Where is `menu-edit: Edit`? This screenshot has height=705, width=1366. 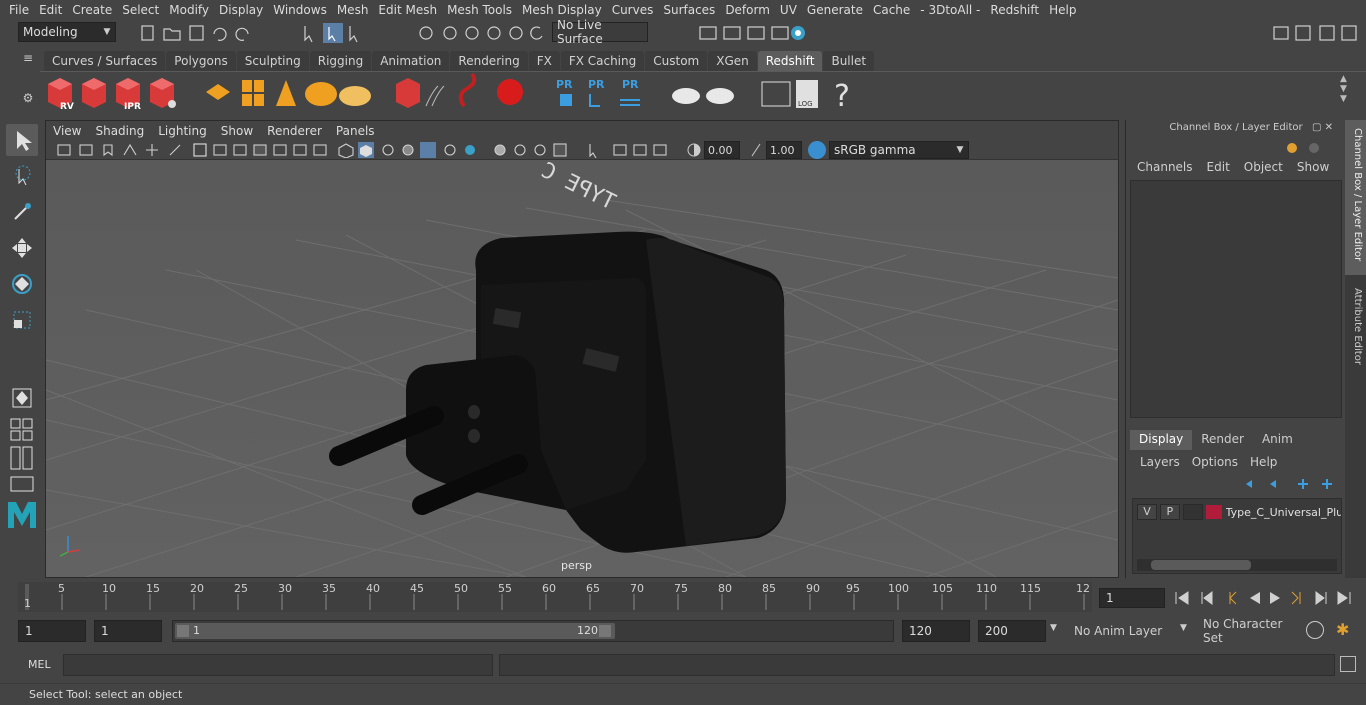 menu-edit: Edit is located at coordinates (50, 10).